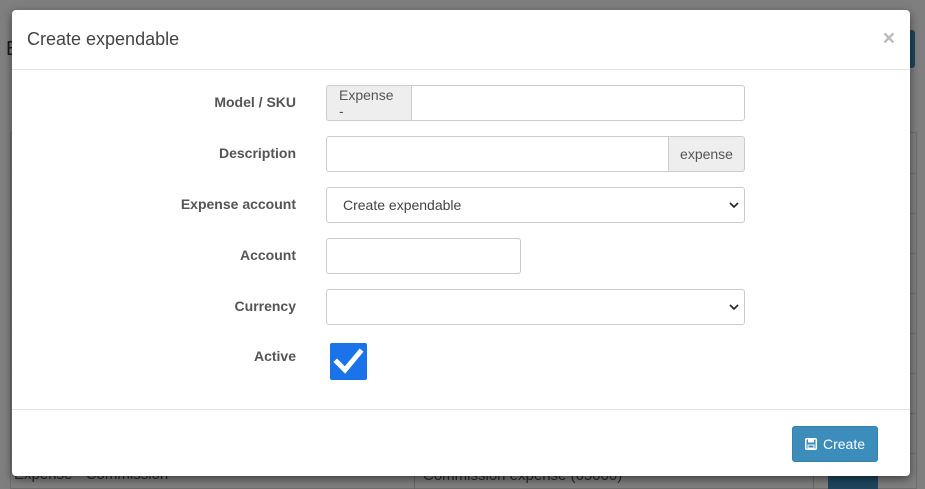 The image size is (925, 489). Describe the element at coordinates (889, 38) in the screenshot. I see `close-icon: ×` at that location.